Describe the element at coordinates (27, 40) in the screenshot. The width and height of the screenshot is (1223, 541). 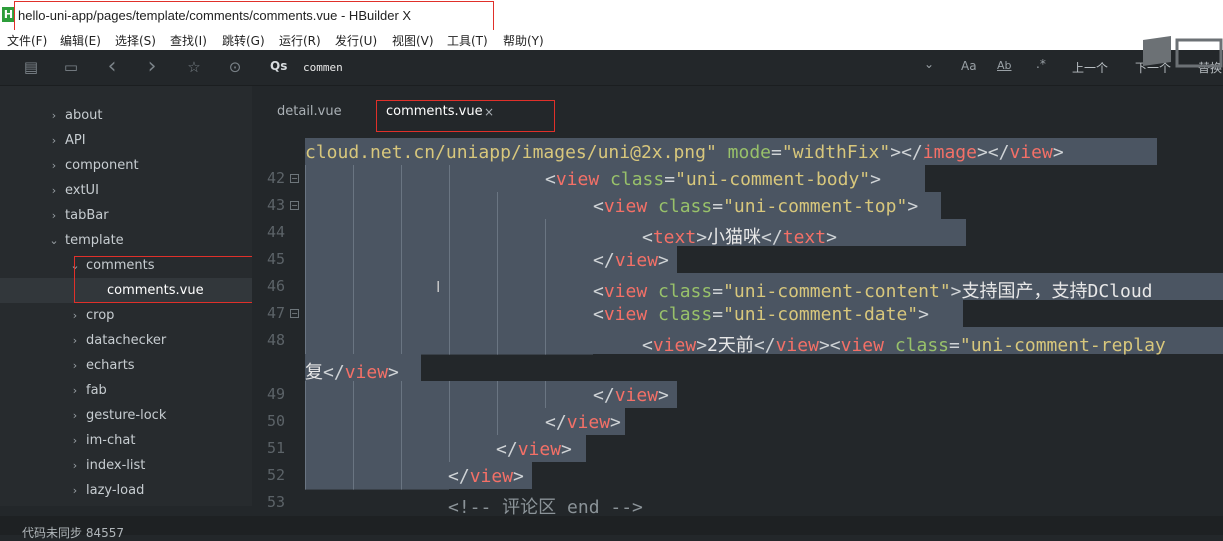
I see `menu-item-0: 文件(F)` at that location.